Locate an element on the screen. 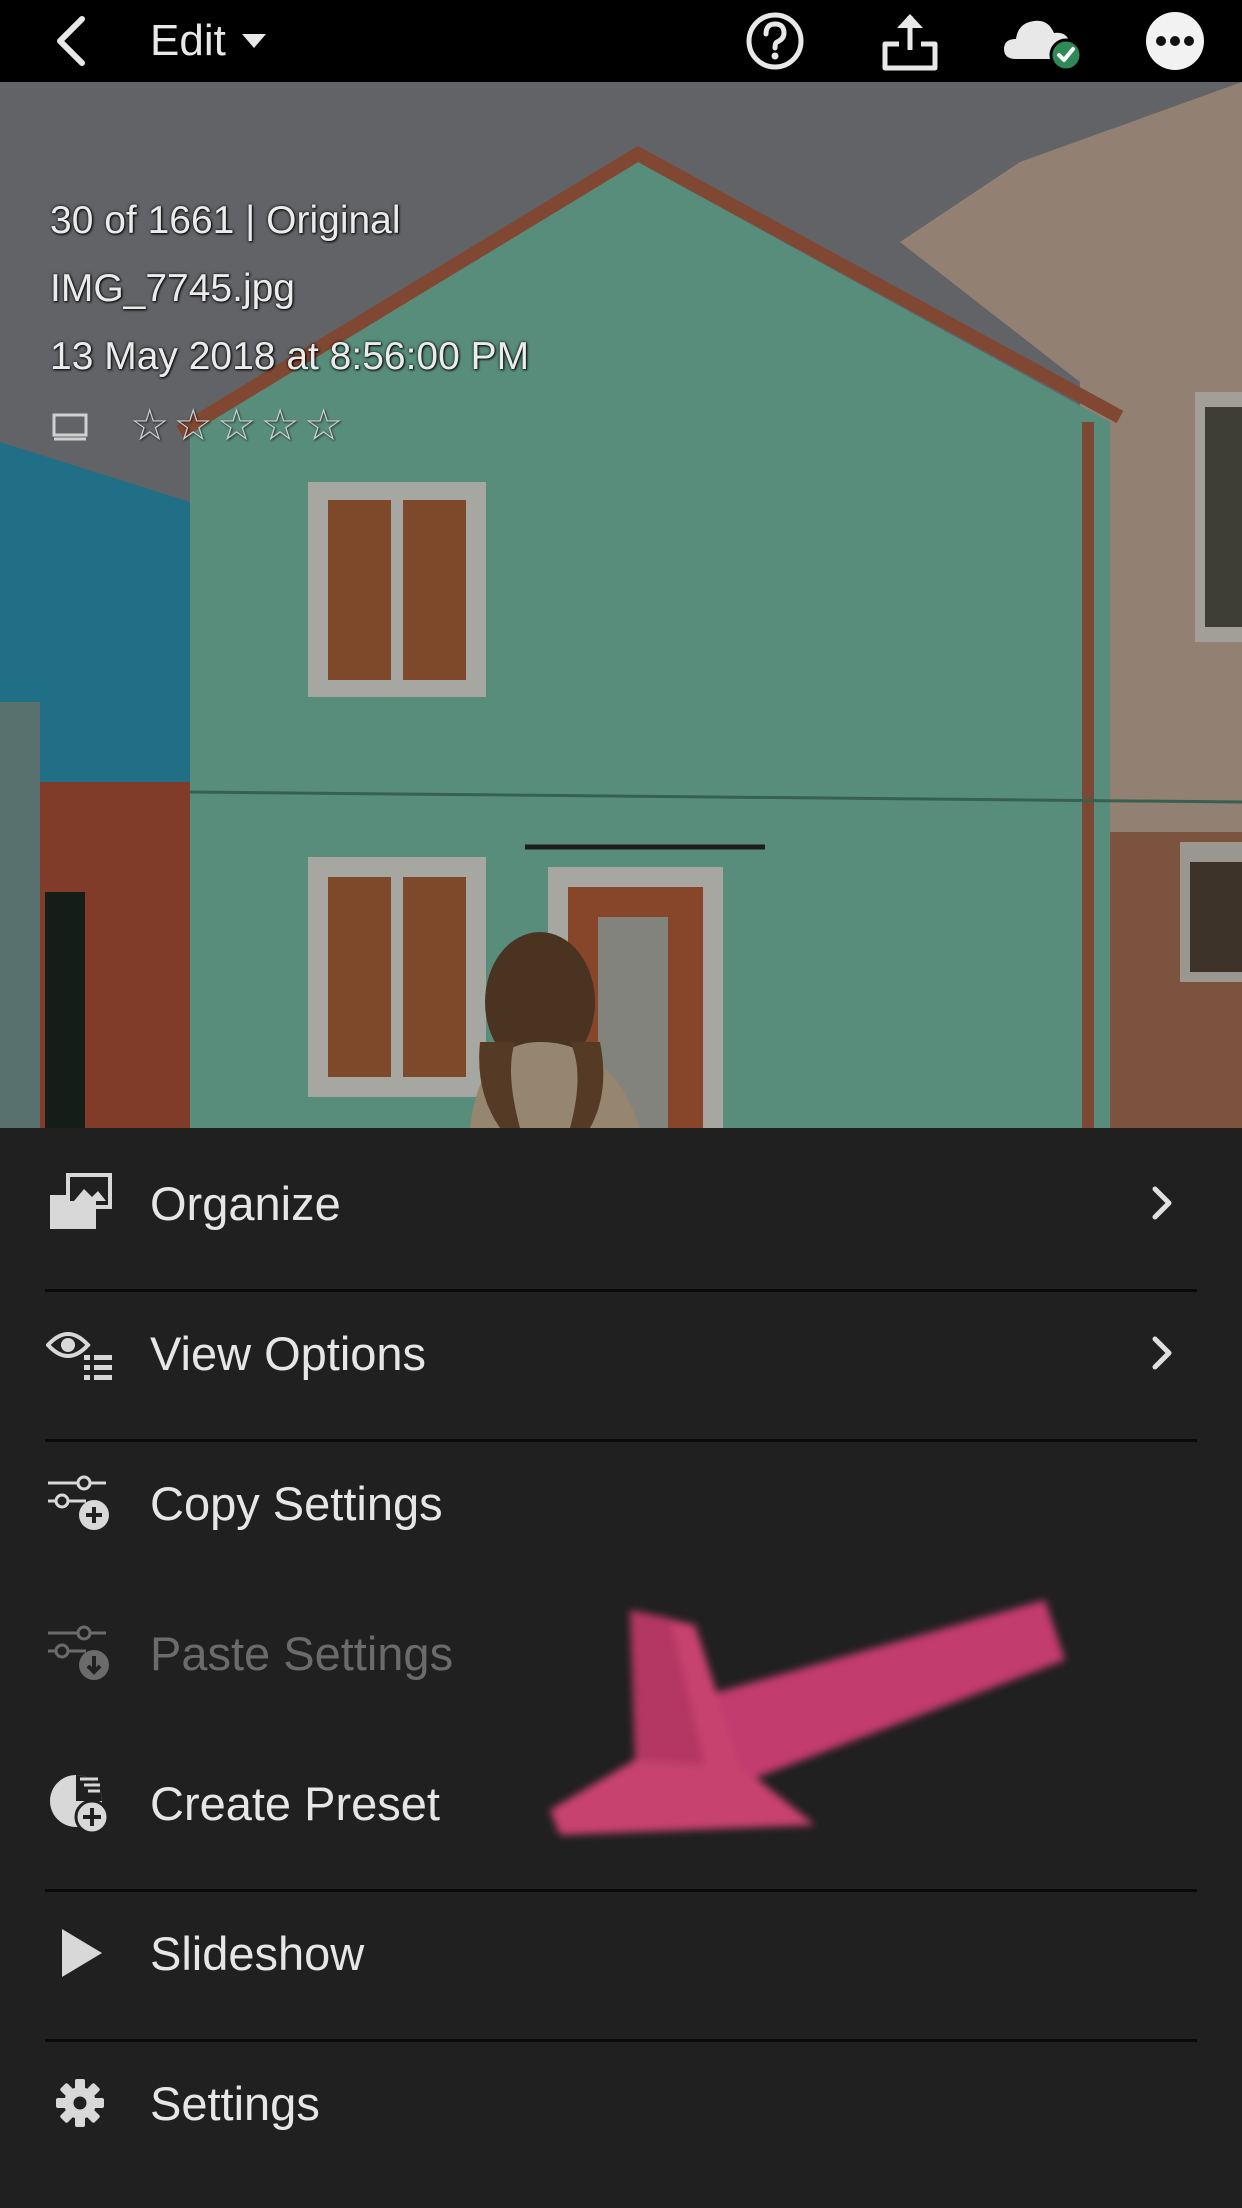 The width and height of the screenshot is (1242, 2208). menu-item-paste-settings: Paste Settings is located at coordinates (621, 1653).